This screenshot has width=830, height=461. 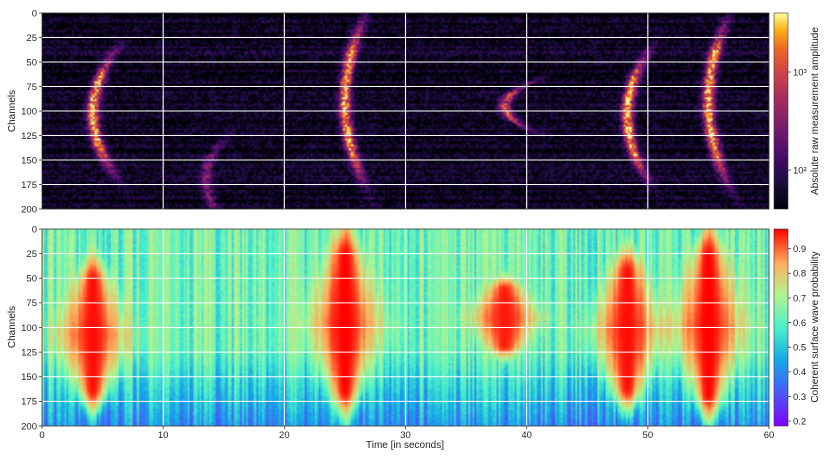 What do you see at coordinates (12, 327) in the screenshot?
I see `probability-y-axis-label: Channels` at bounding box center [12, 327].